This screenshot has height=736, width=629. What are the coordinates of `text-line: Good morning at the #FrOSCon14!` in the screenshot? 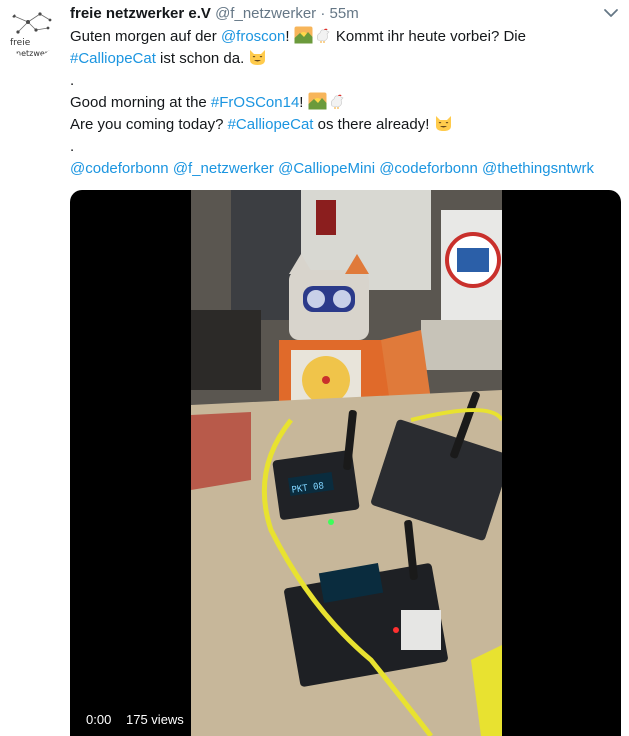 It's located at (342, 103).